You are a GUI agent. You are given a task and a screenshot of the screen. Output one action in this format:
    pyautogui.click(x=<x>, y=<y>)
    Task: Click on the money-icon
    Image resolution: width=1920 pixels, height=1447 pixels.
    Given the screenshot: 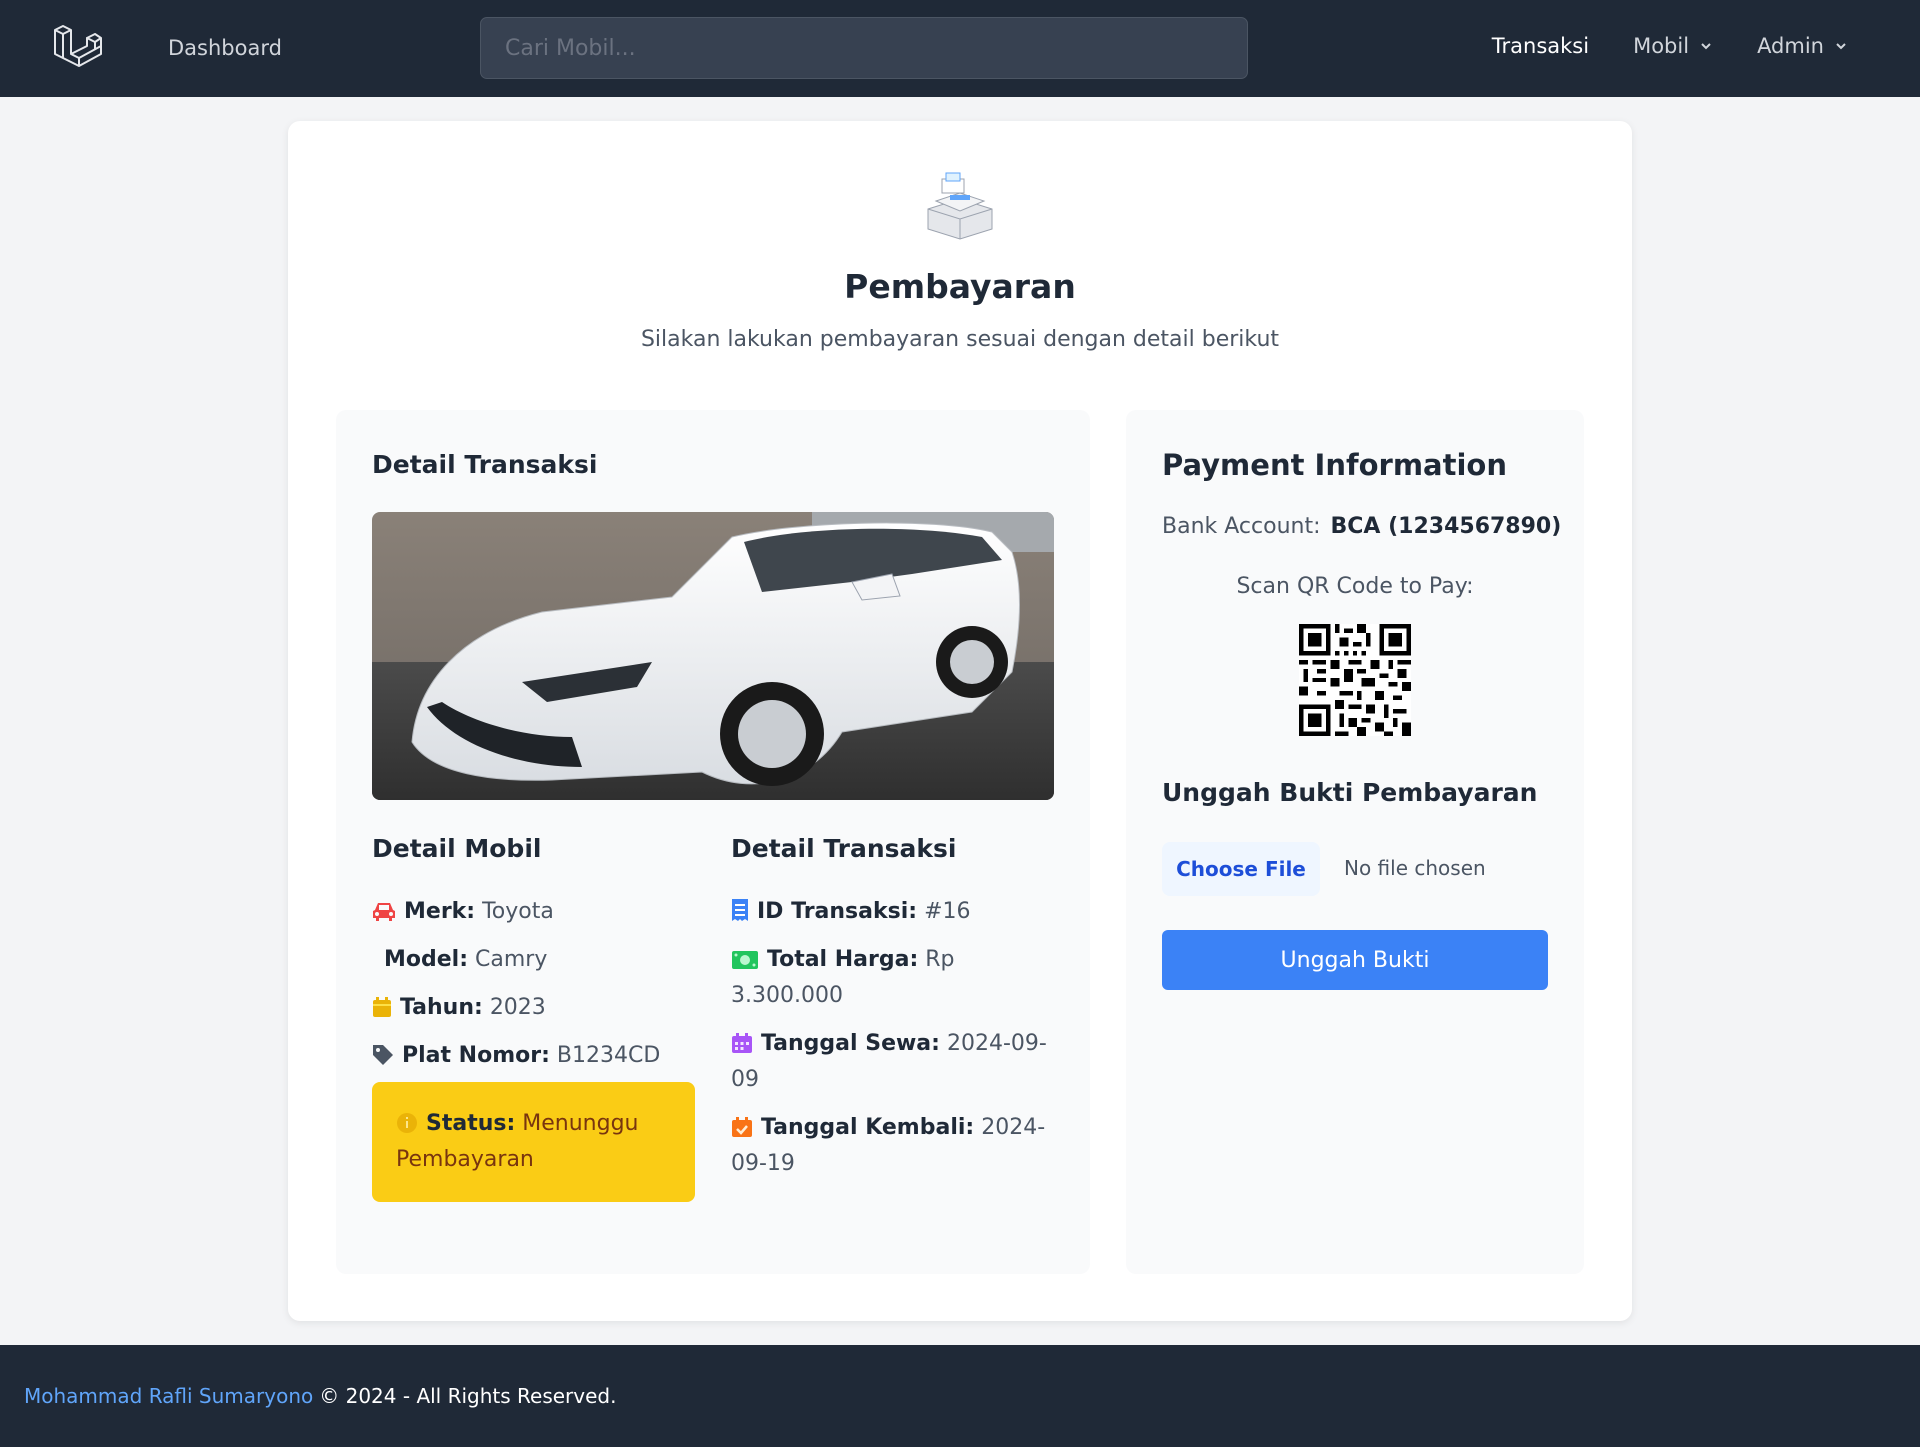 What is the action you would take?
    pyautogui.click(x=745, y=960)
    